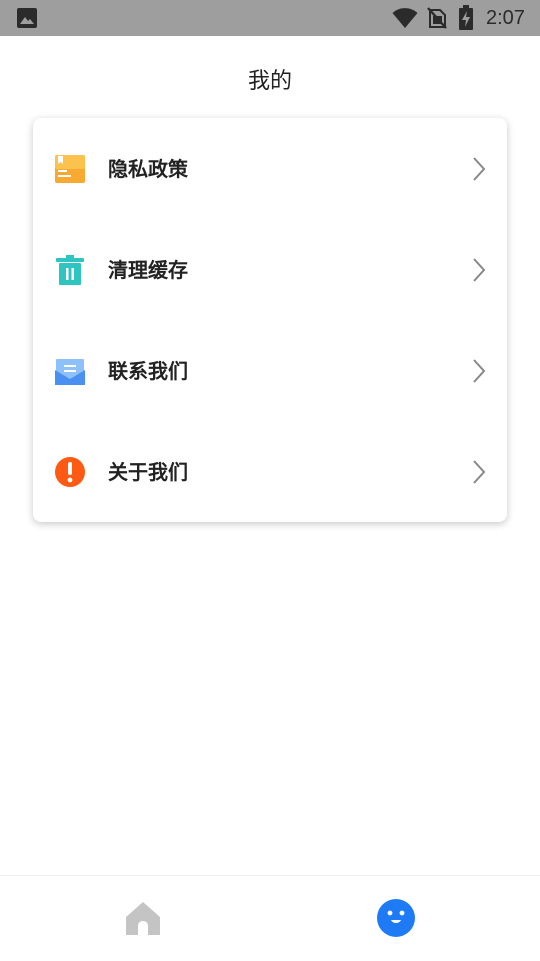  I want to click on menu-item-privacy-policy: 隐私政策, so click(270, 168).